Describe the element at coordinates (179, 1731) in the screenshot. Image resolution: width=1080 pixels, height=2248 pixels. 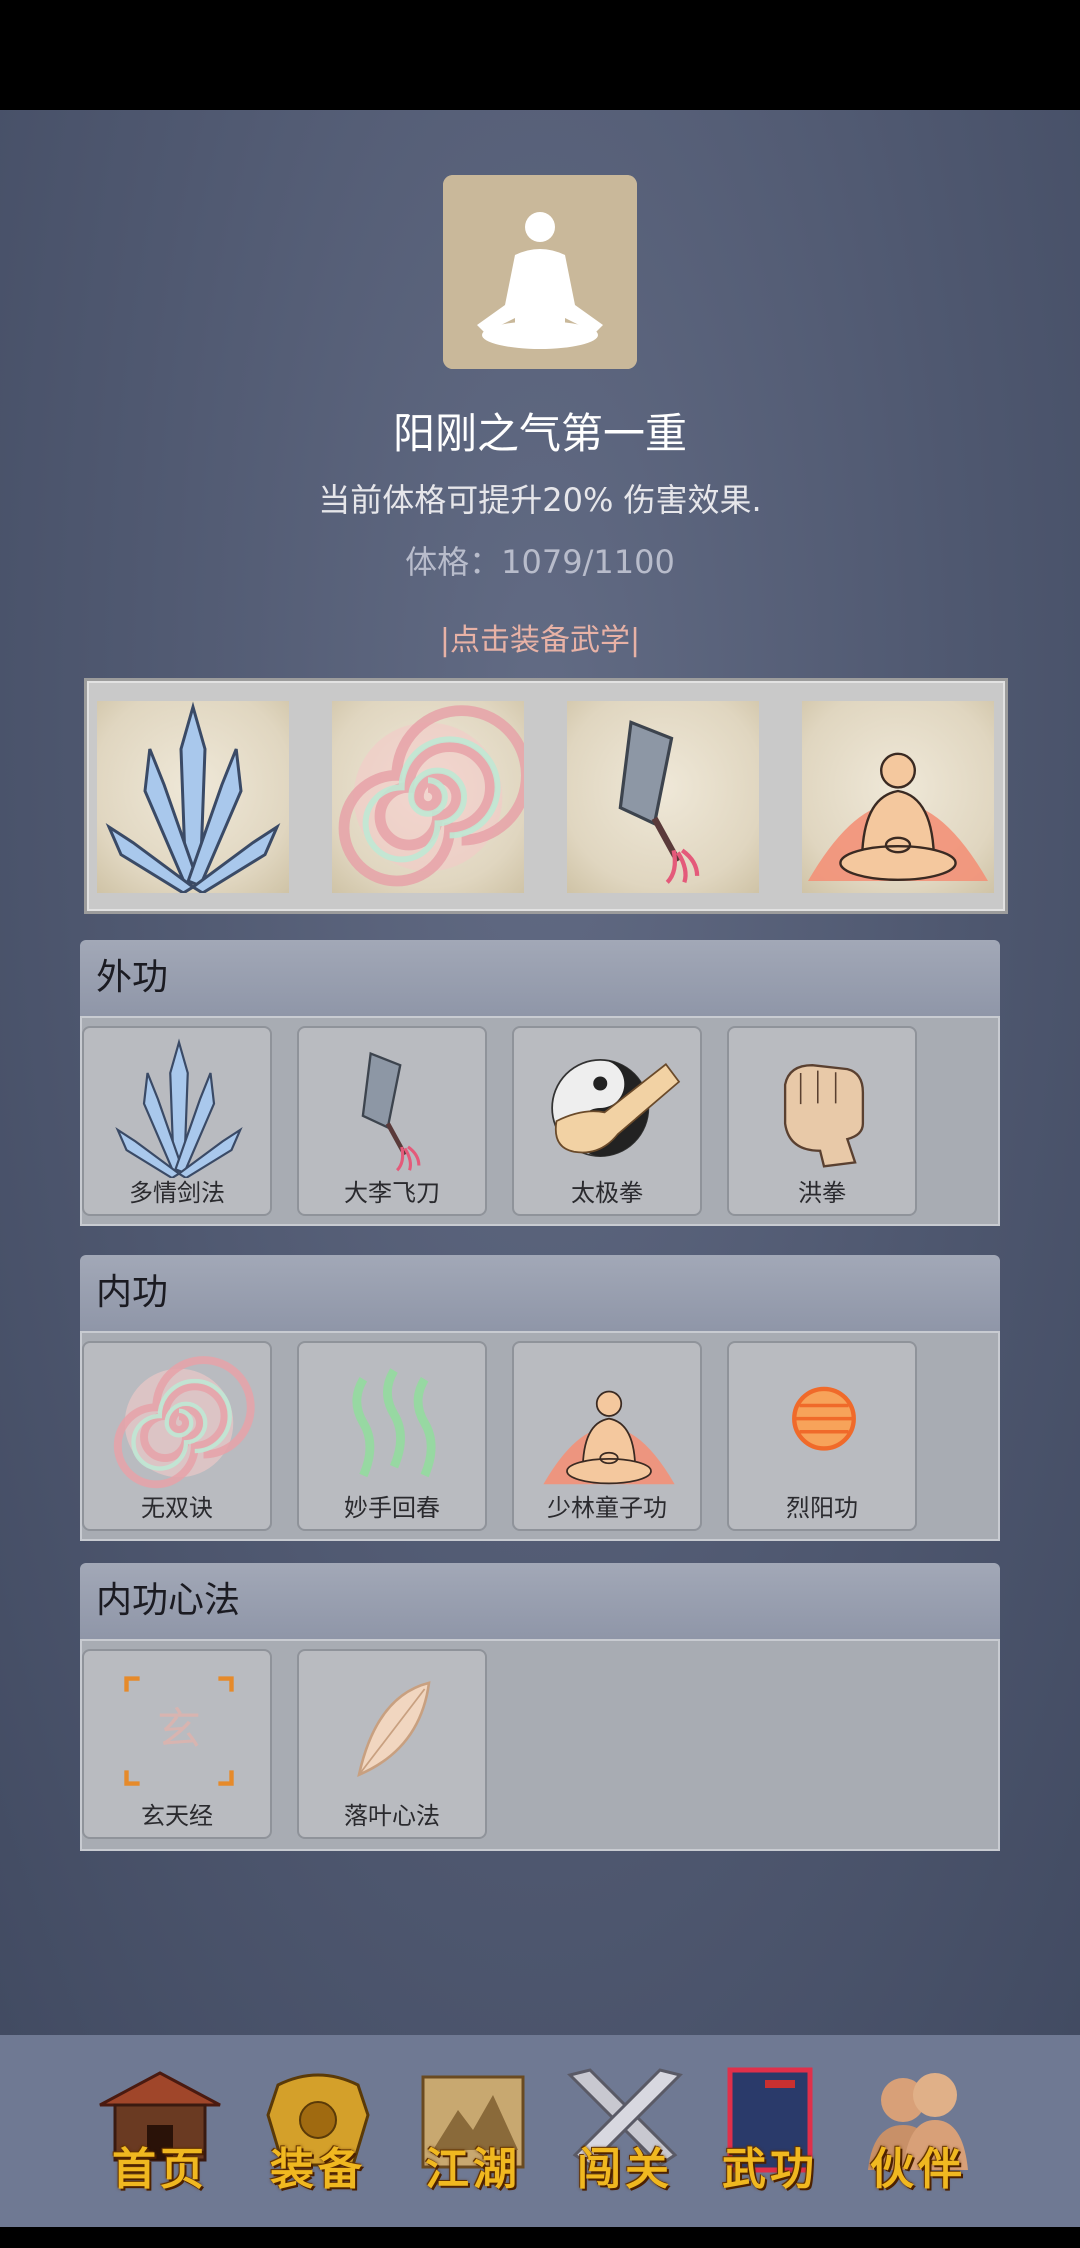
I see `xuan-scroll-icon` at that location.